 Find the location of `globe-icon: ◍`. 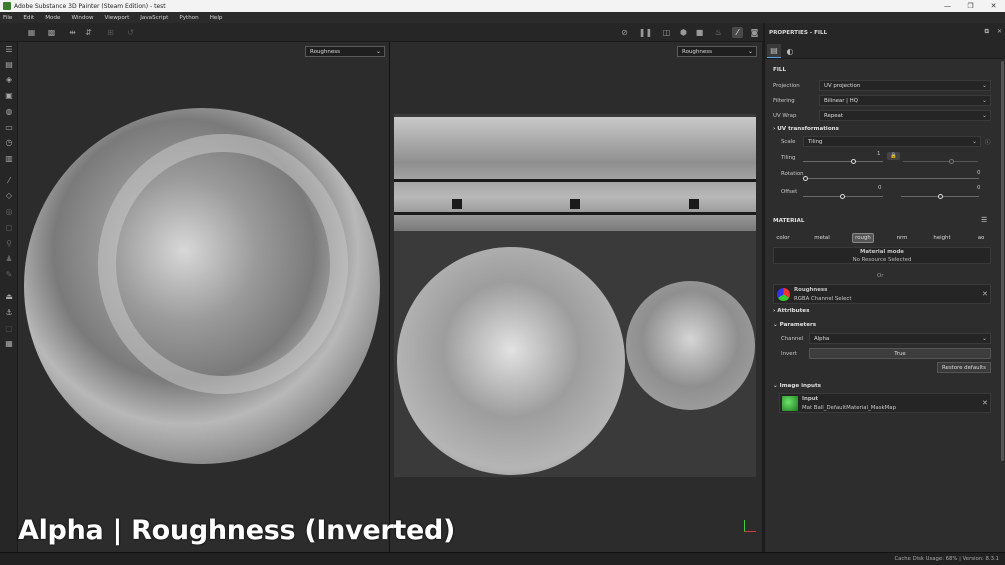

globe-icon: ◍ is located at coordinates (9, 111).